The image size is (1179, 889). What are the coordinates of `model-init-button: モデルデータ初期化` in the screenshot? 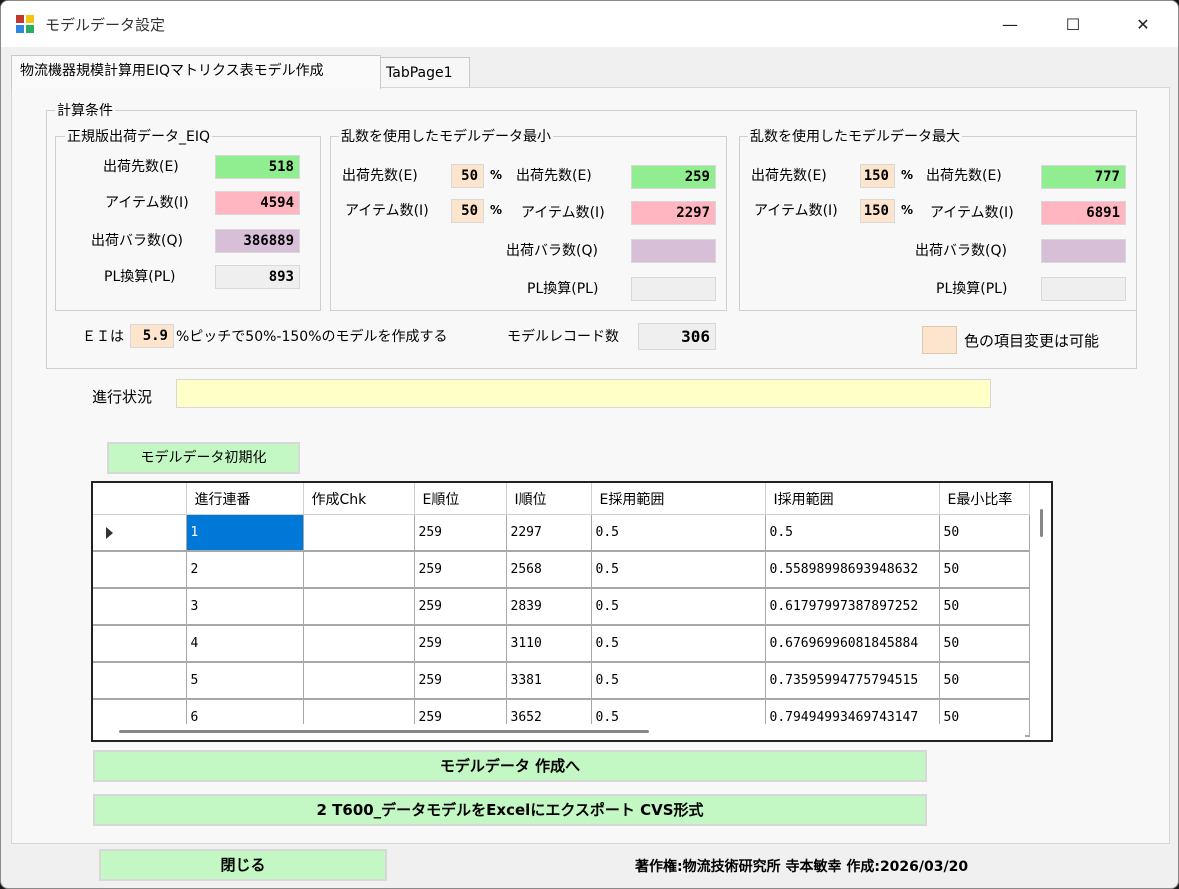 It's located at (203, 458).